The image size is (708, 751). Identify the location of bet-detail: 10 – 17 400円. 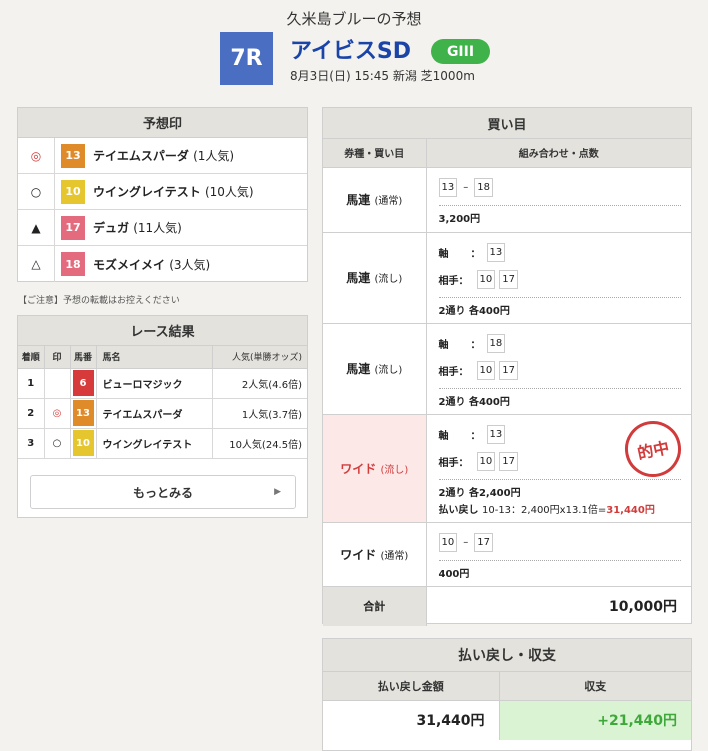
(558, 554).